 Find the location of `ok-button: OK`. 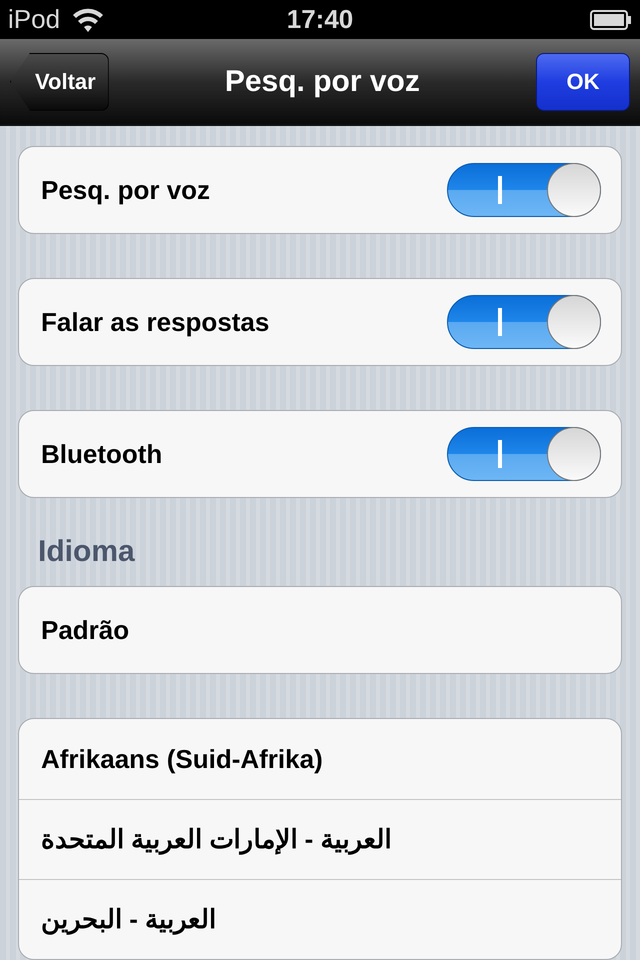

ok-button: OK is located at coordinates (583, 81).